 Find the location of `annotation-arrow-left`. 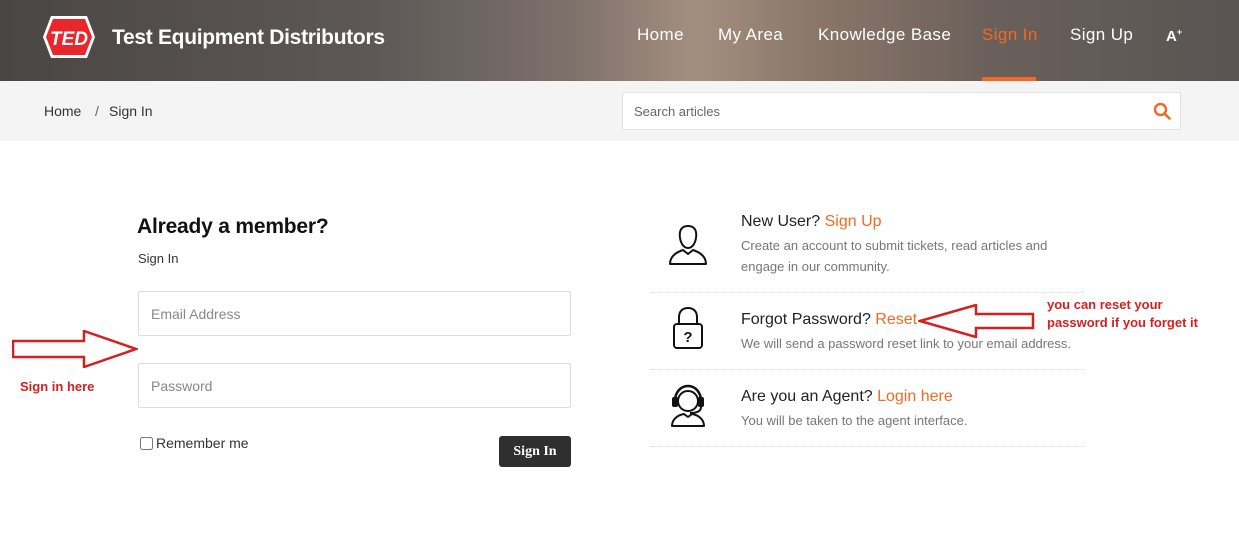

annotation-arrow-left is located at coordinates (976, 321).